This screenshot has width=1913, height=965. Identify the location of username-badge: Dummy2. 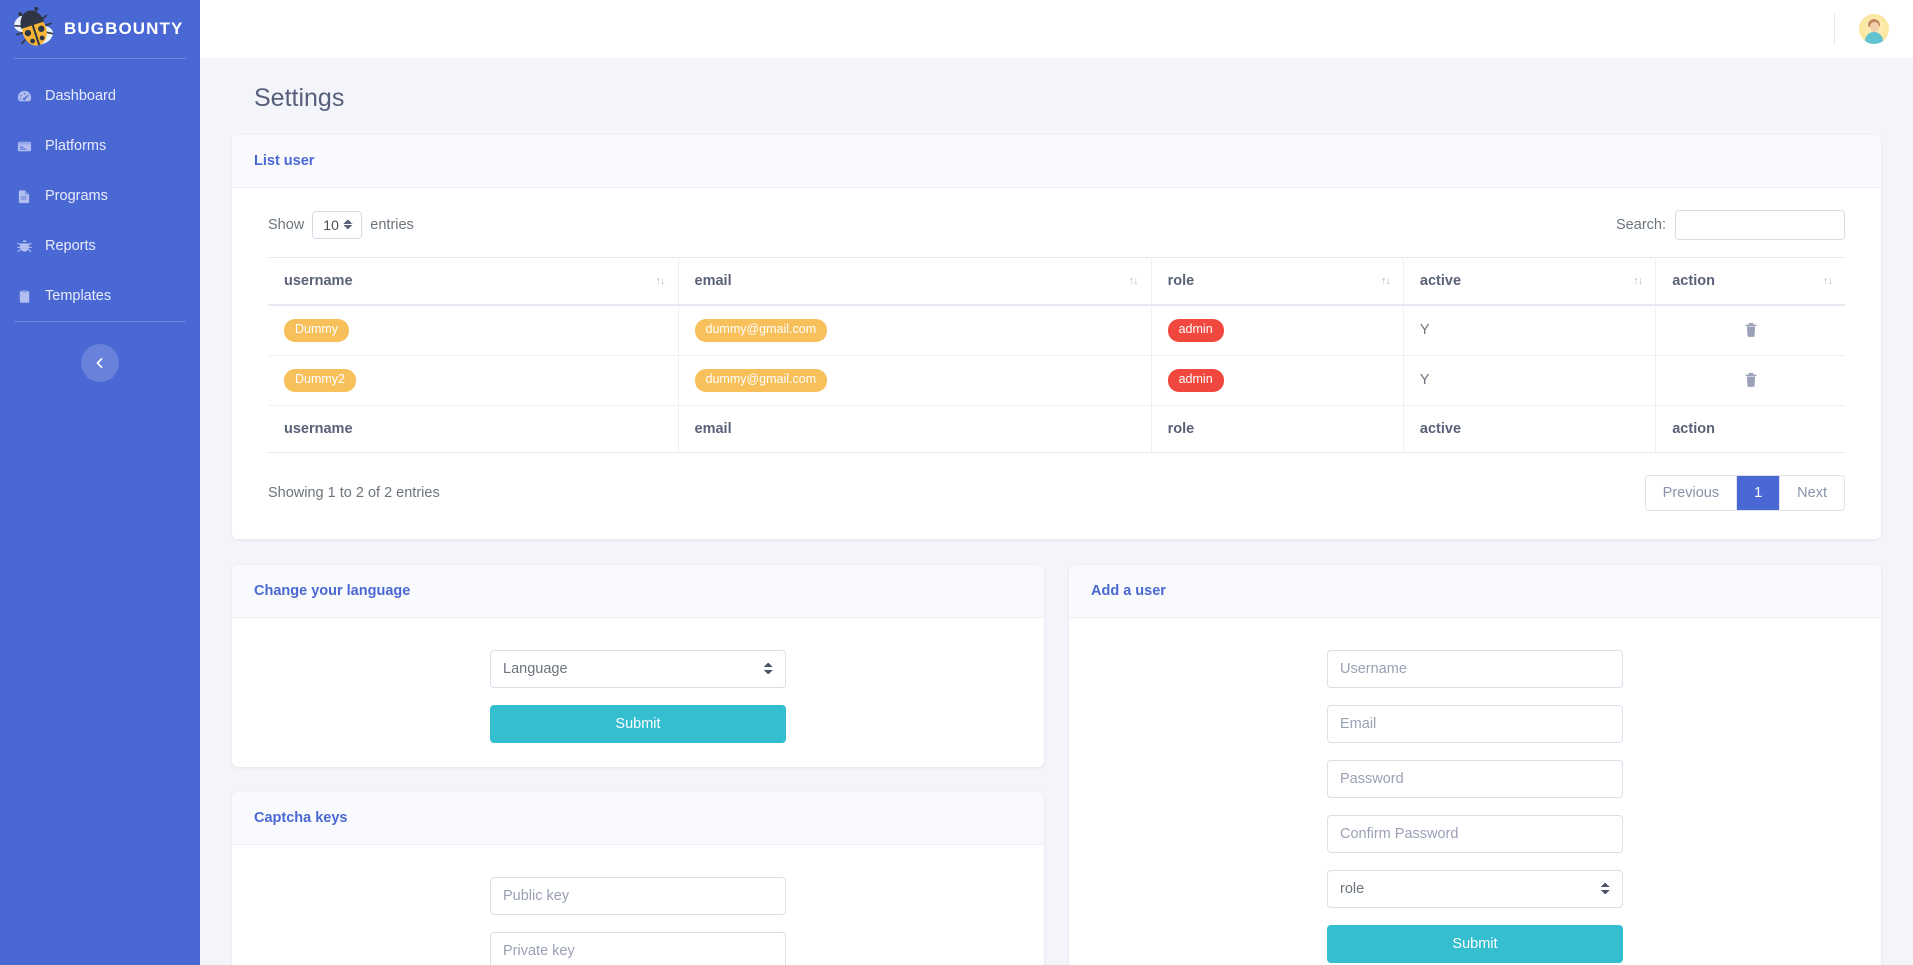
(320, 380).